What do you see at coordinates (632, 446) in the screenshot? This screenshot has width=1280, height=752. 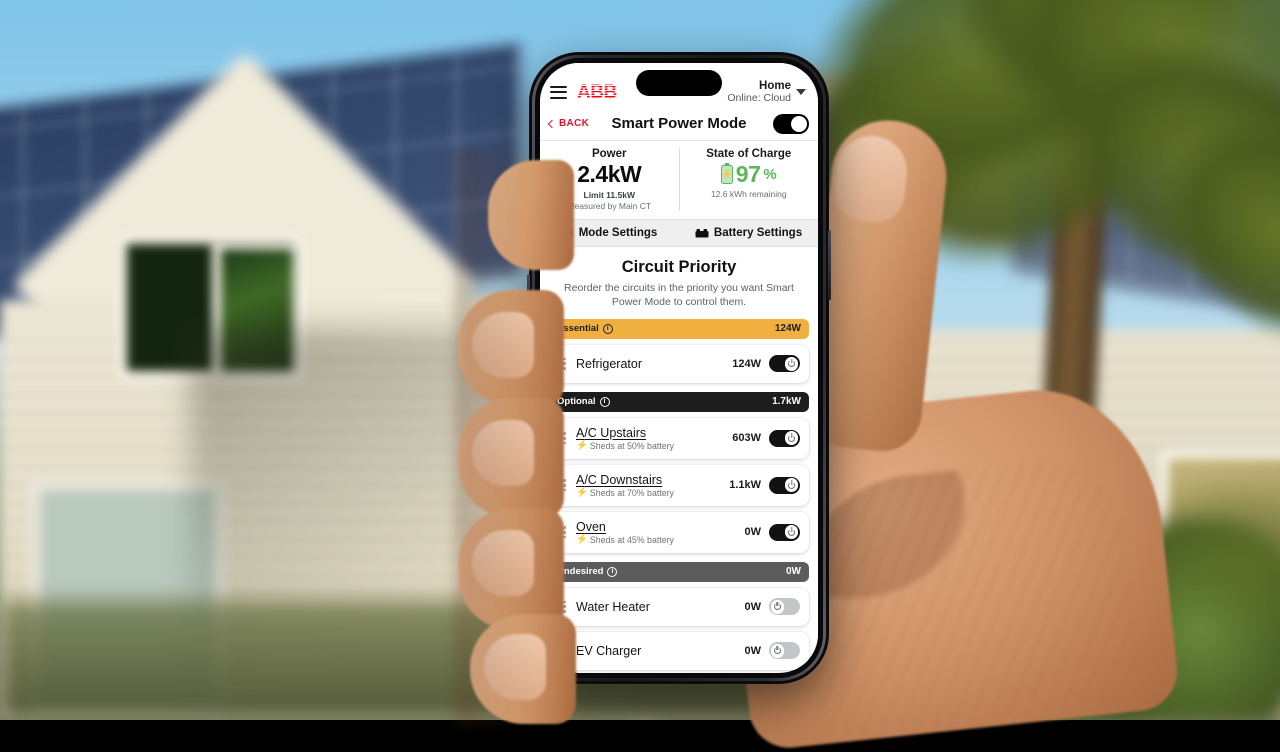 I see `circuit-shed-text: Sheds at 50% battery` at bounding box center [632, 446].